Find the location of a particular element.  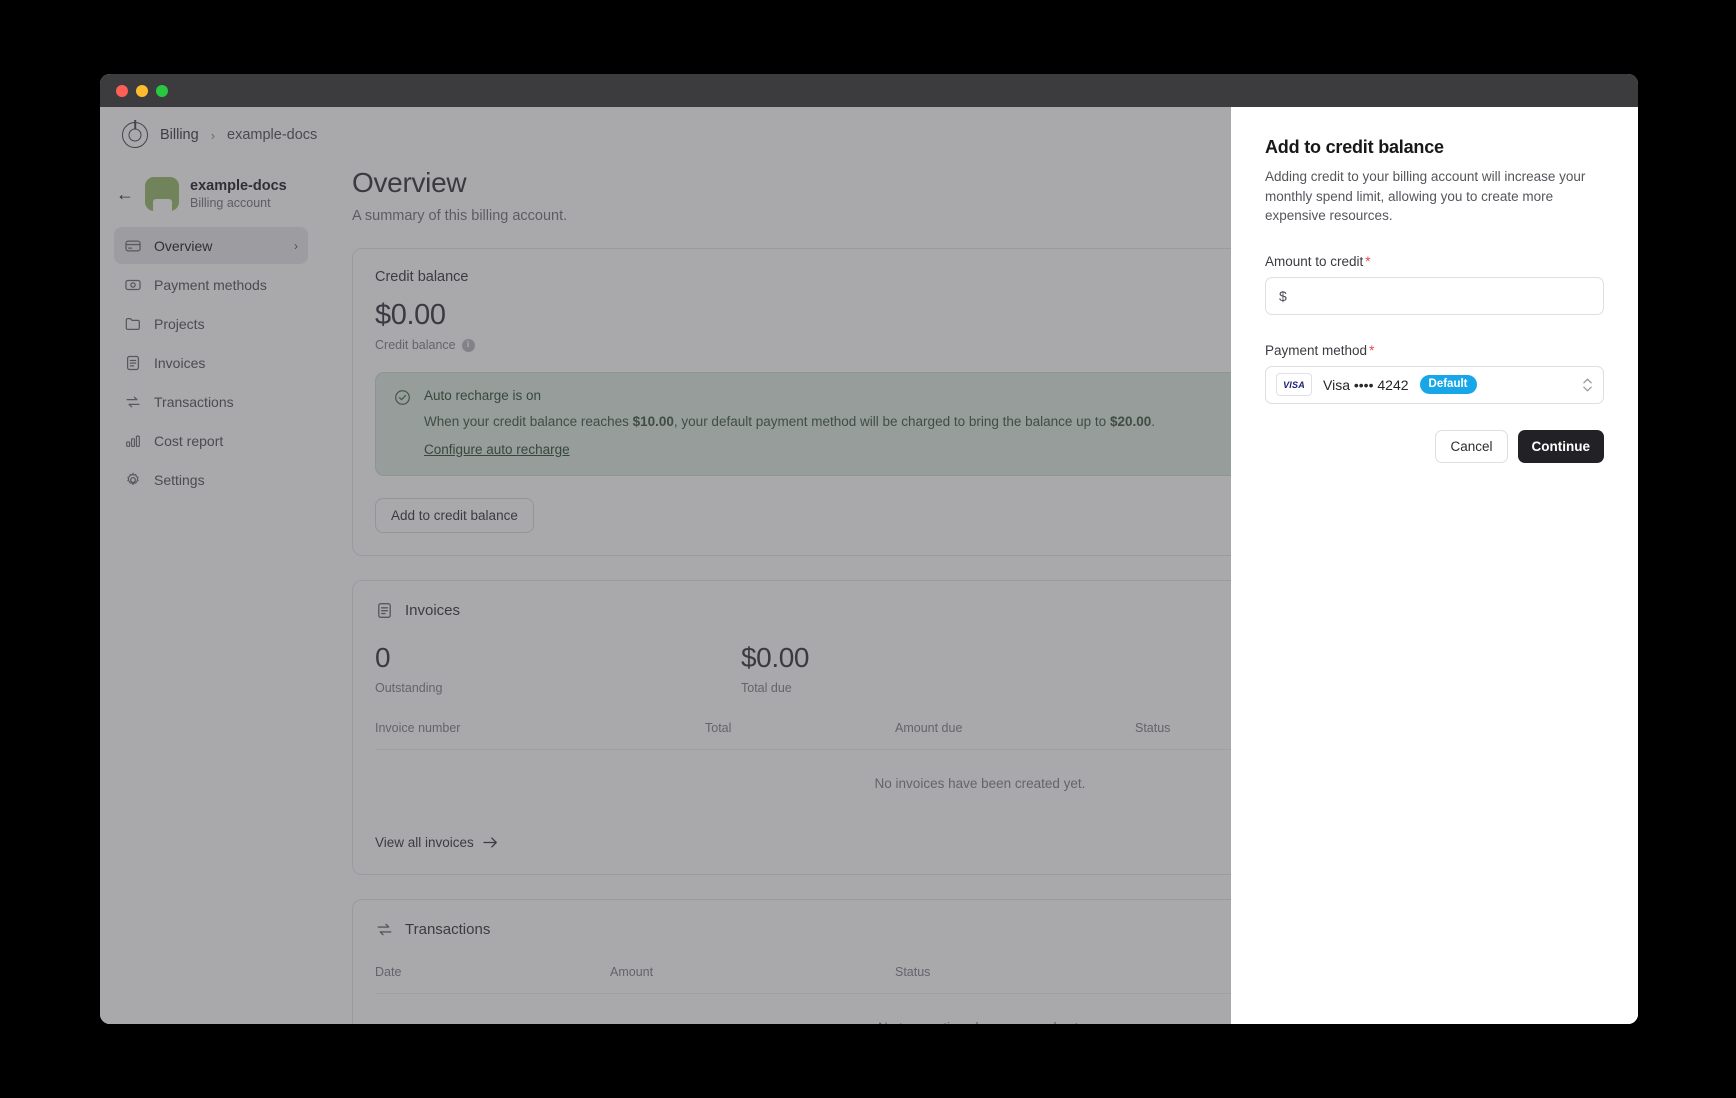

sidebar-item-label: Overview is located at coordinates (183, 245).